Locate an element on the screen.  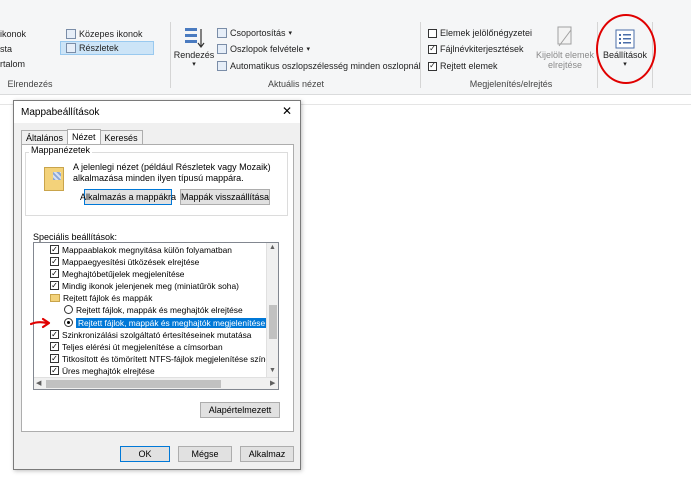
checkbox-unchecked is located at coordinates (432, 33).